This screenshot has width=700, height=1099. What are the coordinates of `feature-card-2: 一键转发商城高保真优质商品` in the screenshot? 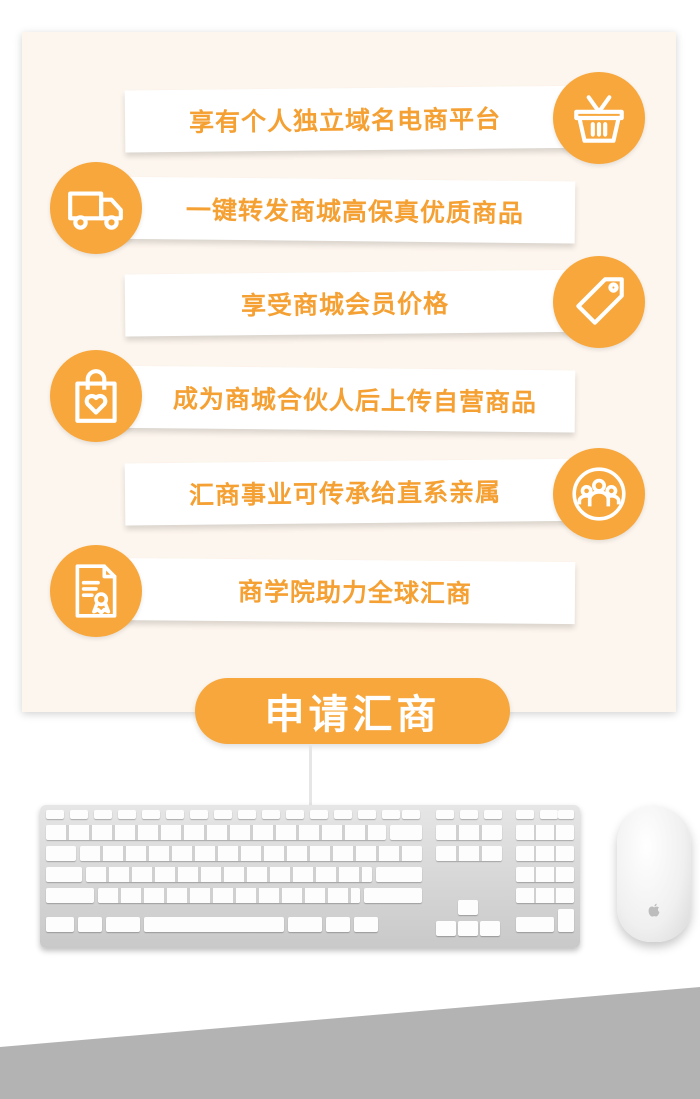 It's located at (335, 210).